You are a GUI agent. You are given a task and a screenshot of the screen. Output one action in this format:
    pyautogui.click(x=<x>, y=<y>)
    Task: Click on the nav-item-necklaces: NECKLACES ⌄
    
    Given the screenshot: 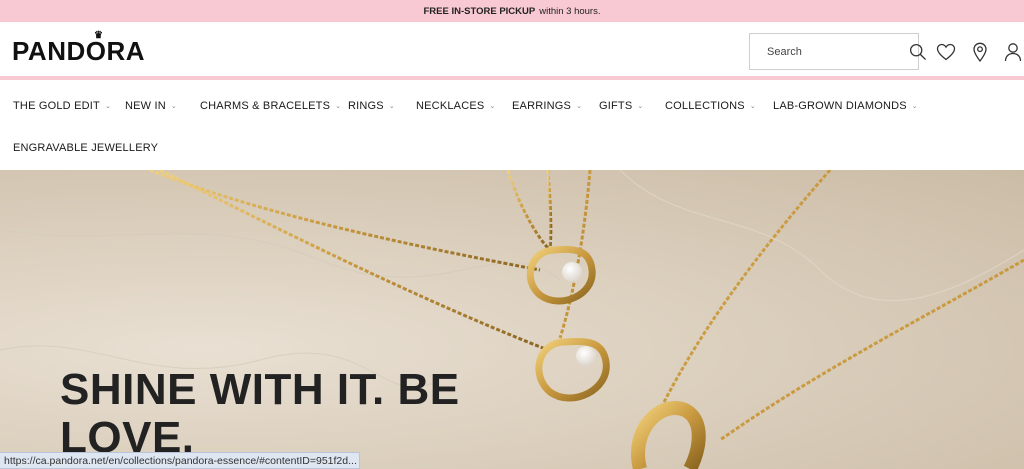 What is the action you would take?
    pyautogui.click(x=456, y=106)
    